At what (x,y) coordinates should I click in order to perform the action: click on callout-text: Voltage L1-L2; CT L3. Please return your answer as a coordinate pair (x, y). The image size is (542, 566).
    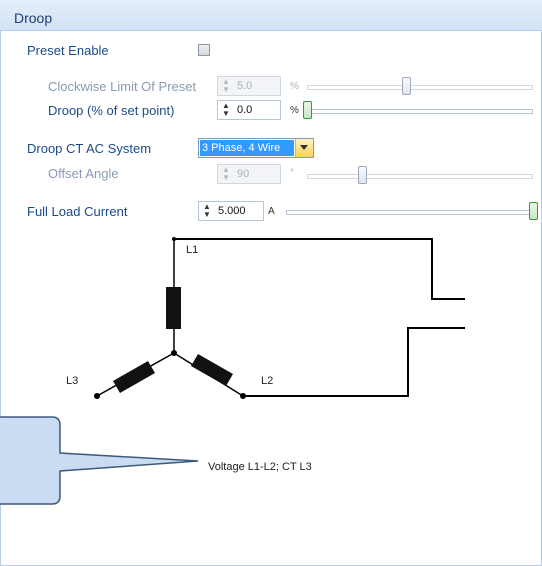
    Looking at the image, I should click on (260, 467).